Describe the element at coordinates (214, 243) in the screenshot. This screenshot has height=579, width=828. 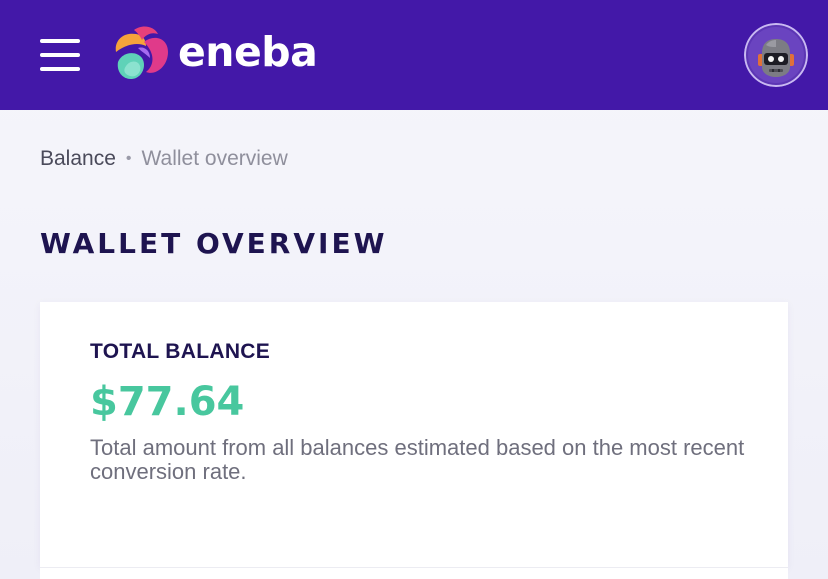
I see `page-title: WALLET OVERVIEW` at that location.